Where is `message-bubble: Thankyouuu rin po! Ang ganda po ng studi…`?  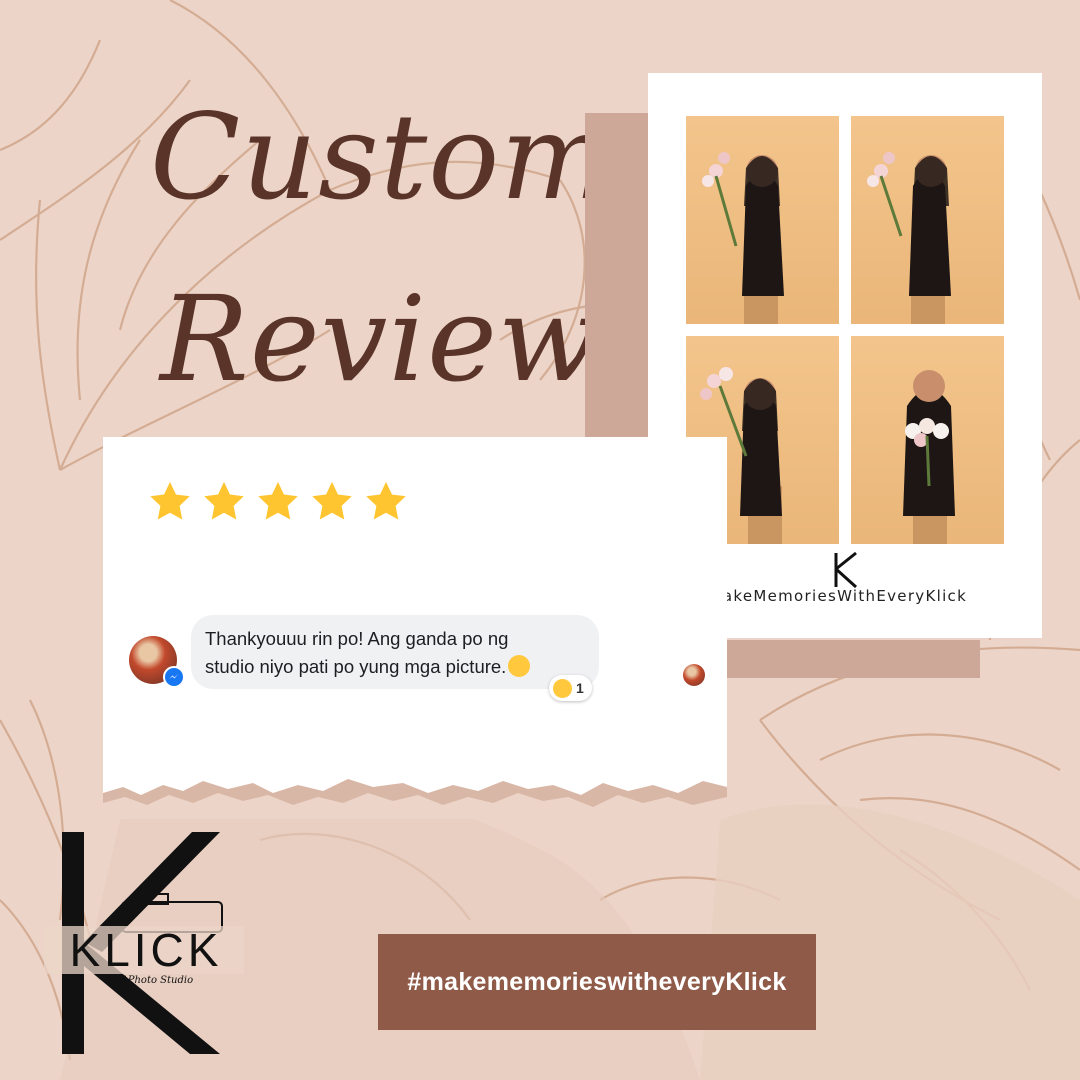 message-bubble: Thankyouuu rin po! Ang ganda po ng studi… is located at coordinates (395, 652).